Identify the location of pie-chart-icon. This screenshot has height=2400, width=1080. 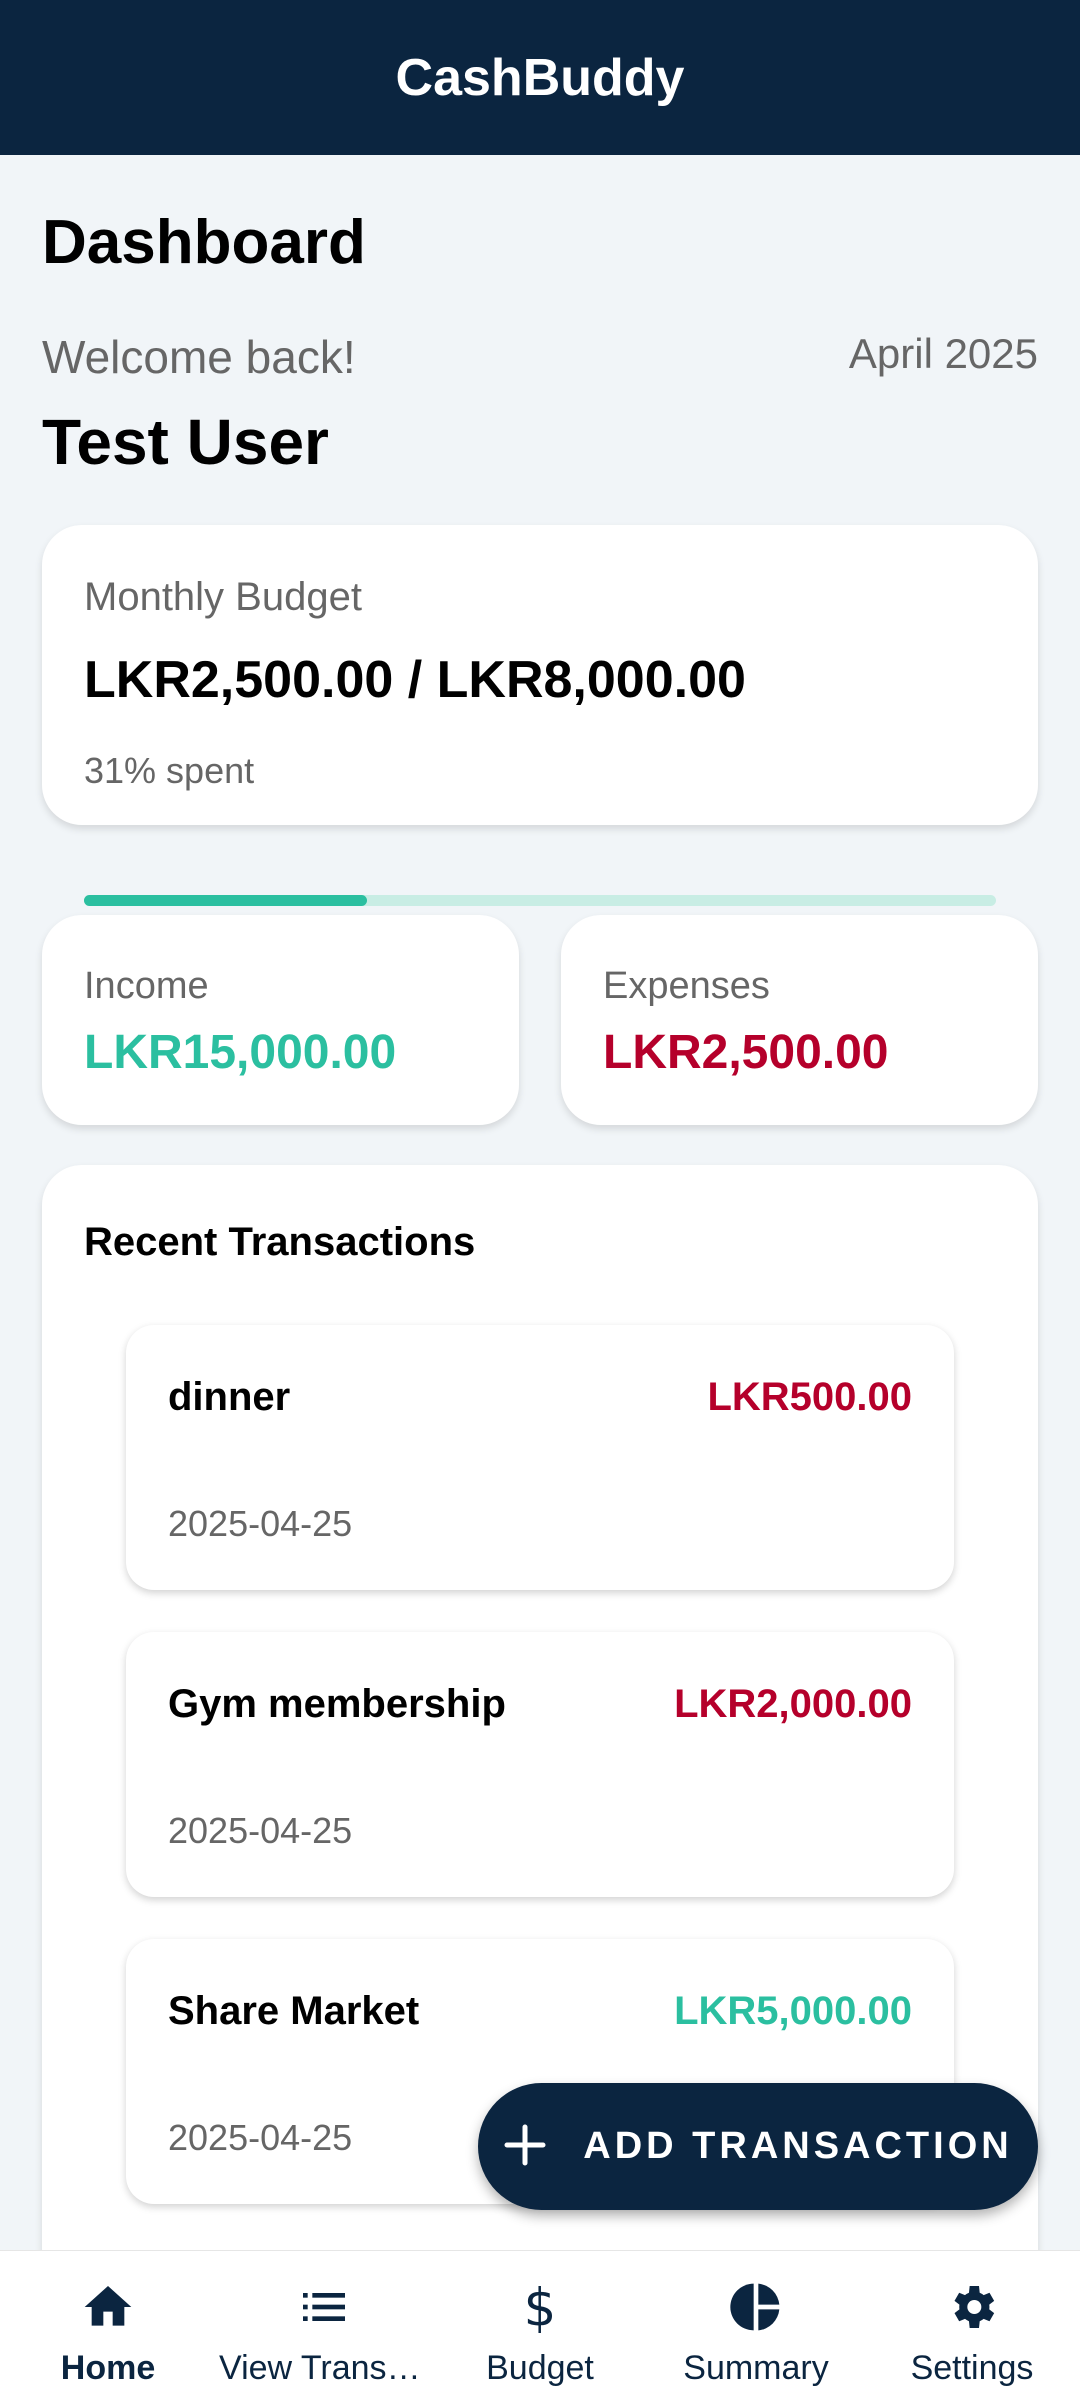
(756, 2307).